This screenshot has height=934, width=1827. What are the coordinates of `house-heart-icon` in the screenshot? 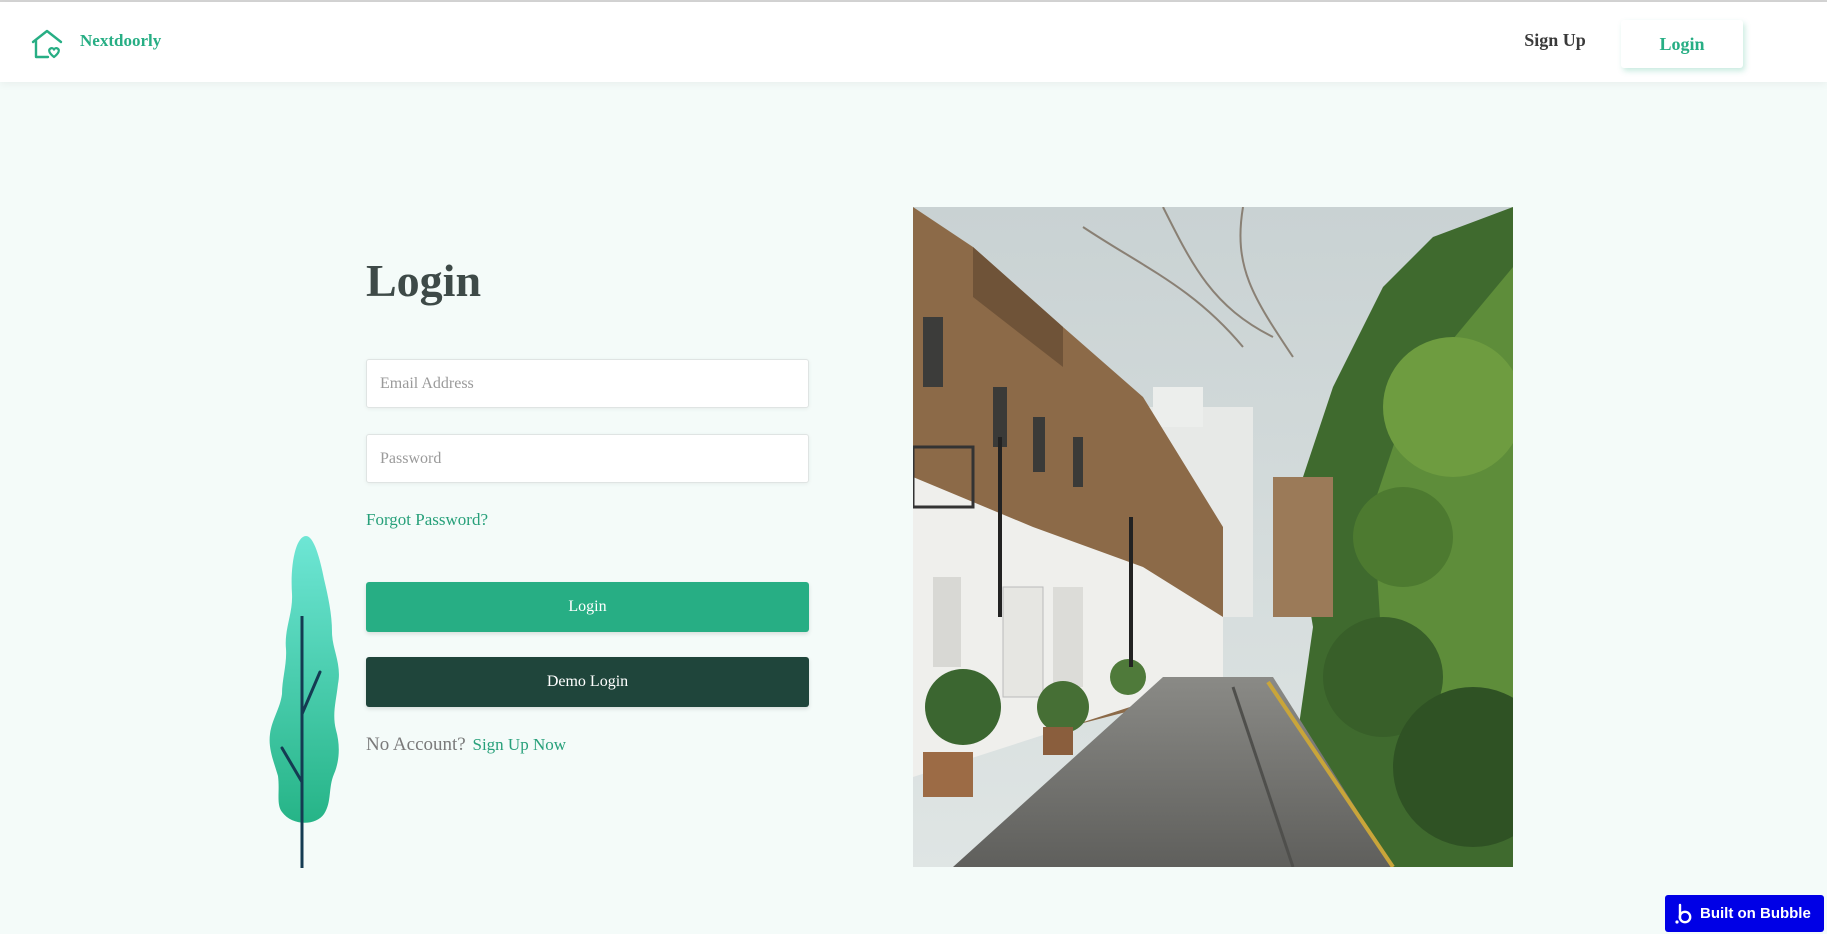 It's located at (47, 44).